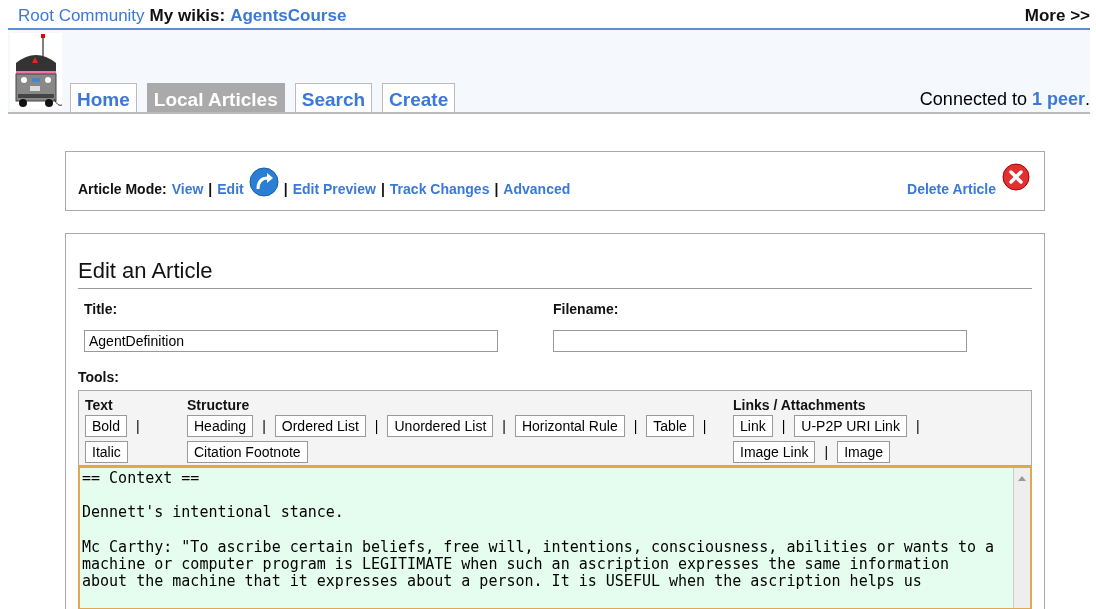  Describe the element at coordinates (864, 452) in the screenshot. I see `tool-button: Image` at that location.